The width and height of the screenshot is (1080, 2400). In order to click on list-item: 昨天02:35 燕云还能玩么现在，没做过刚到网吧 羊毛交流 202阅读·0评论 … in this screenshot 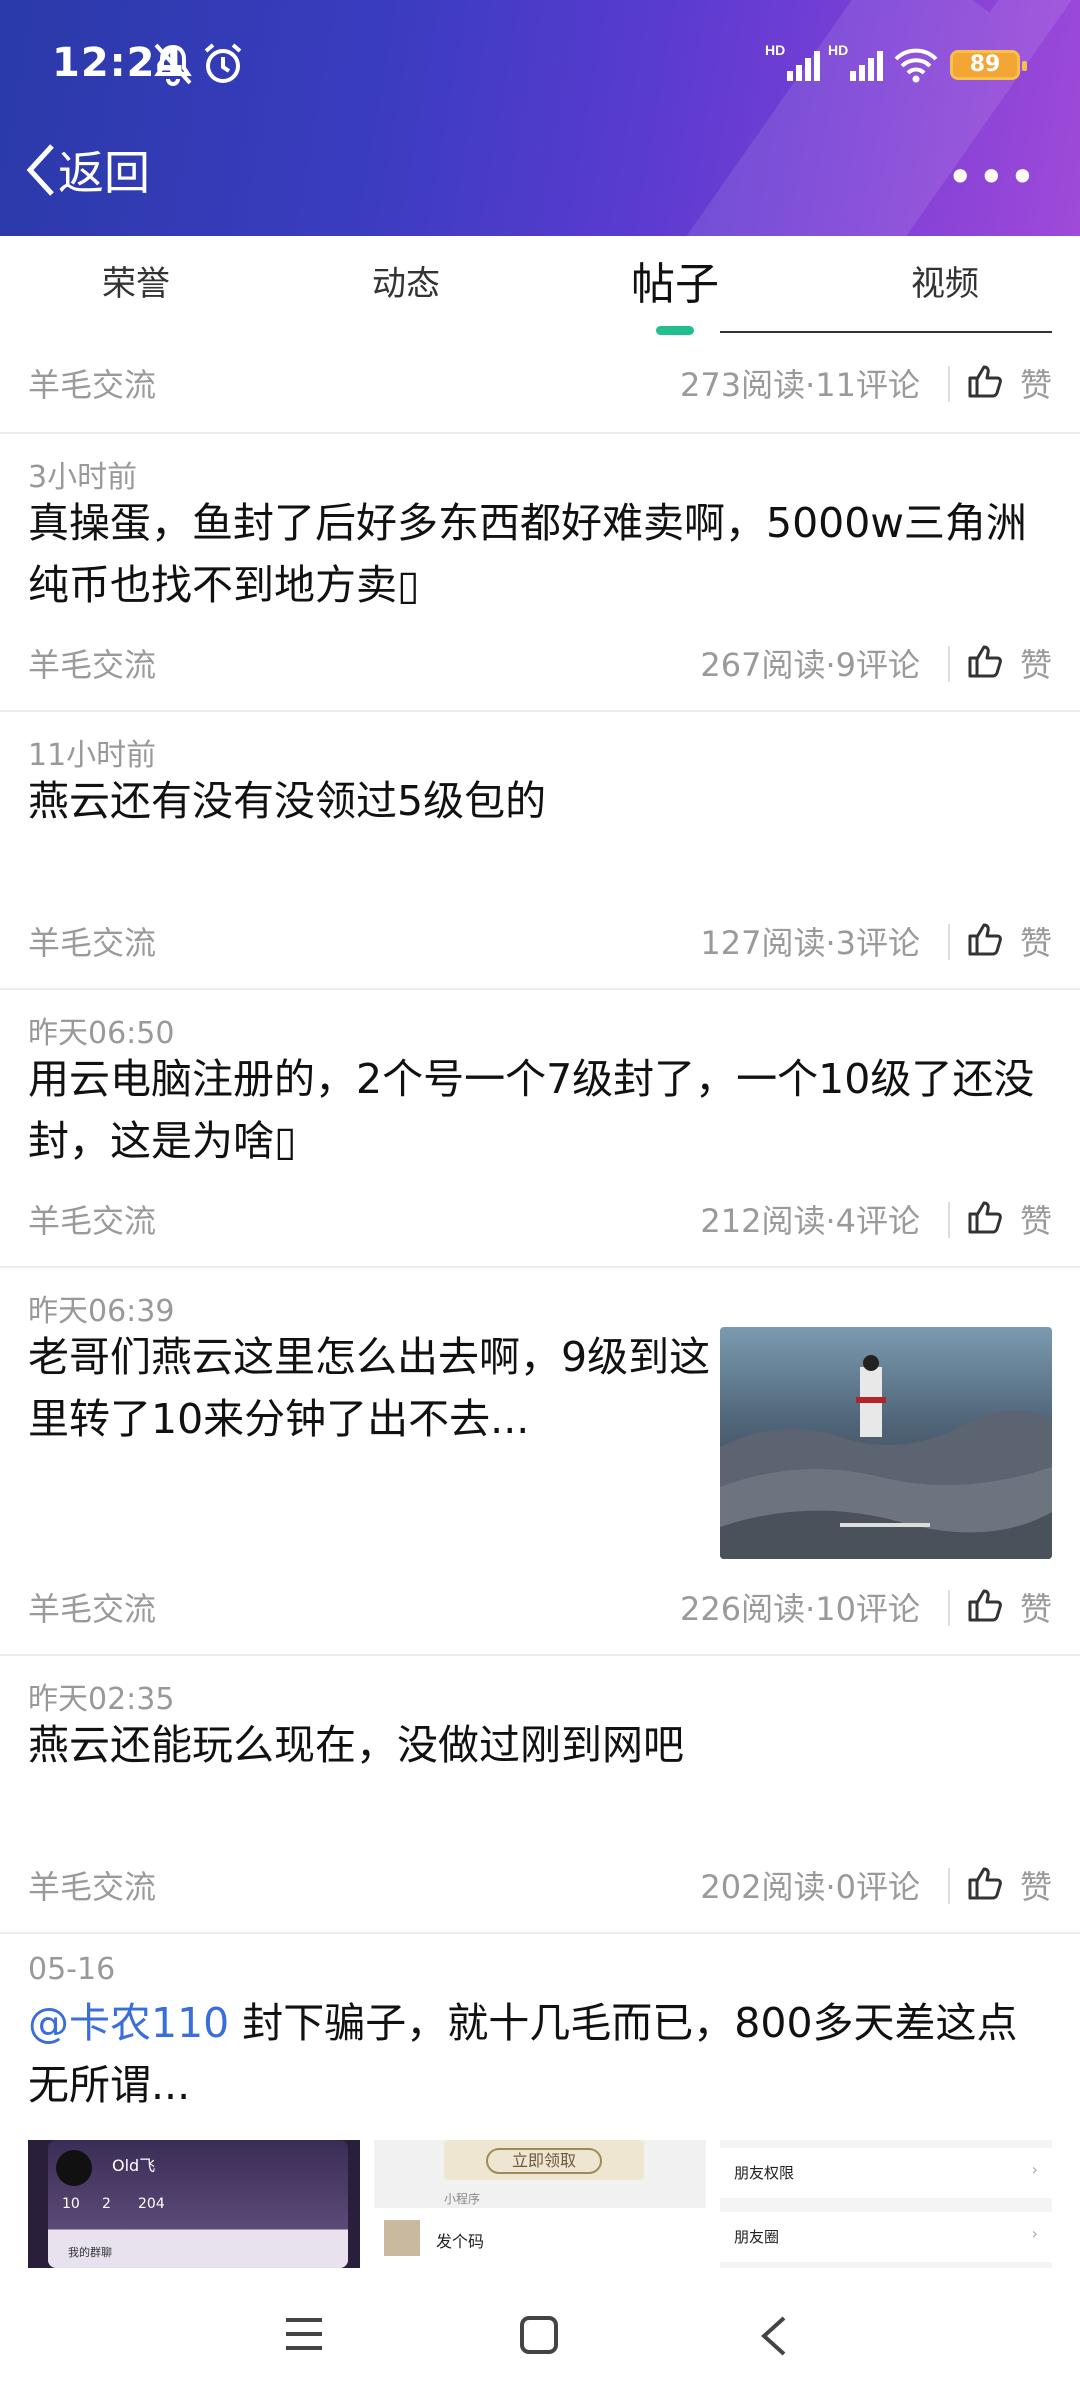, I will do `click(540, 1795)`.